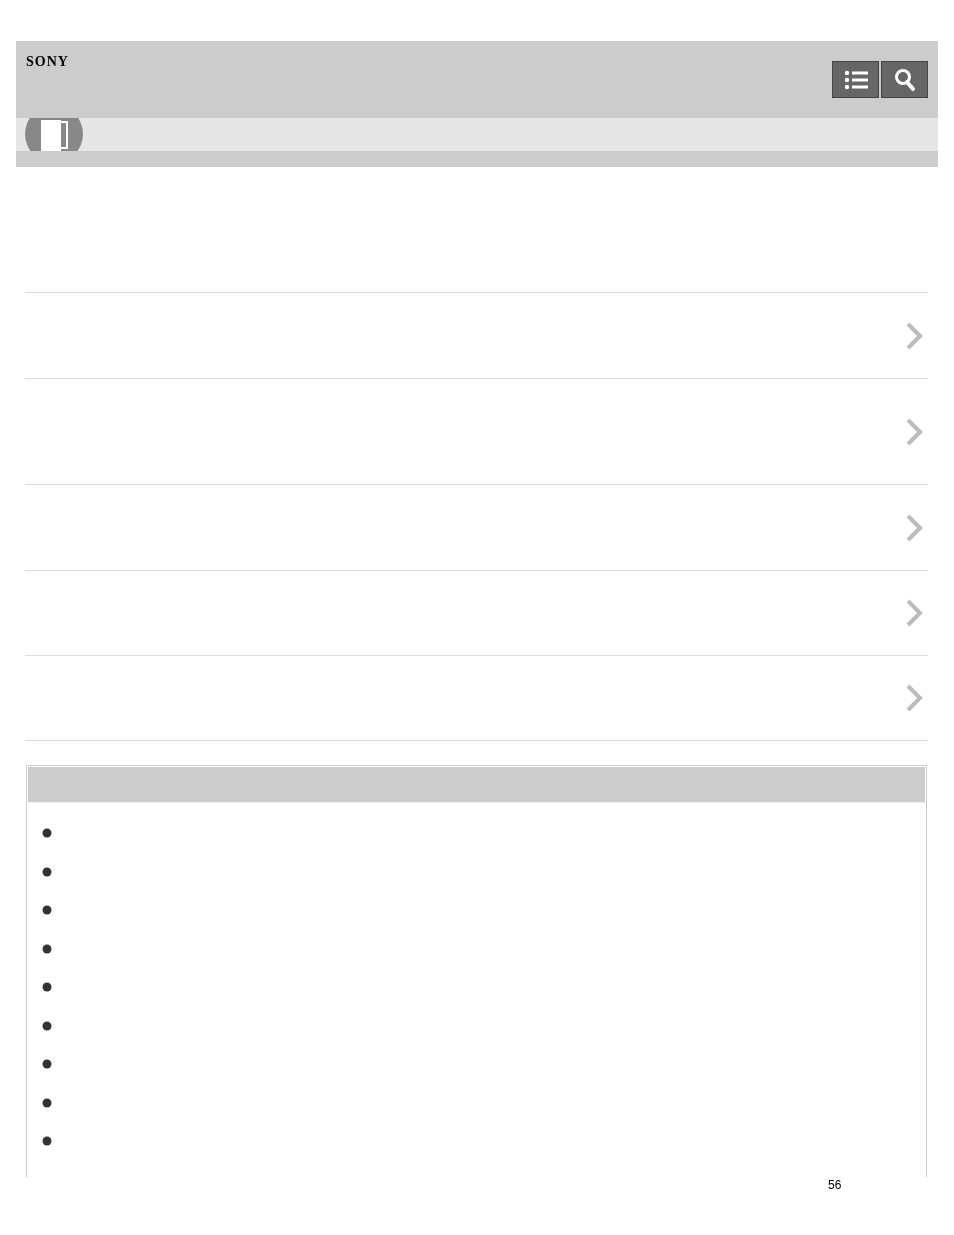  What do you see at coordinates (835, 1185) in the screenshot?
I see `page-number: 56` at bounding box center [835, 1185].